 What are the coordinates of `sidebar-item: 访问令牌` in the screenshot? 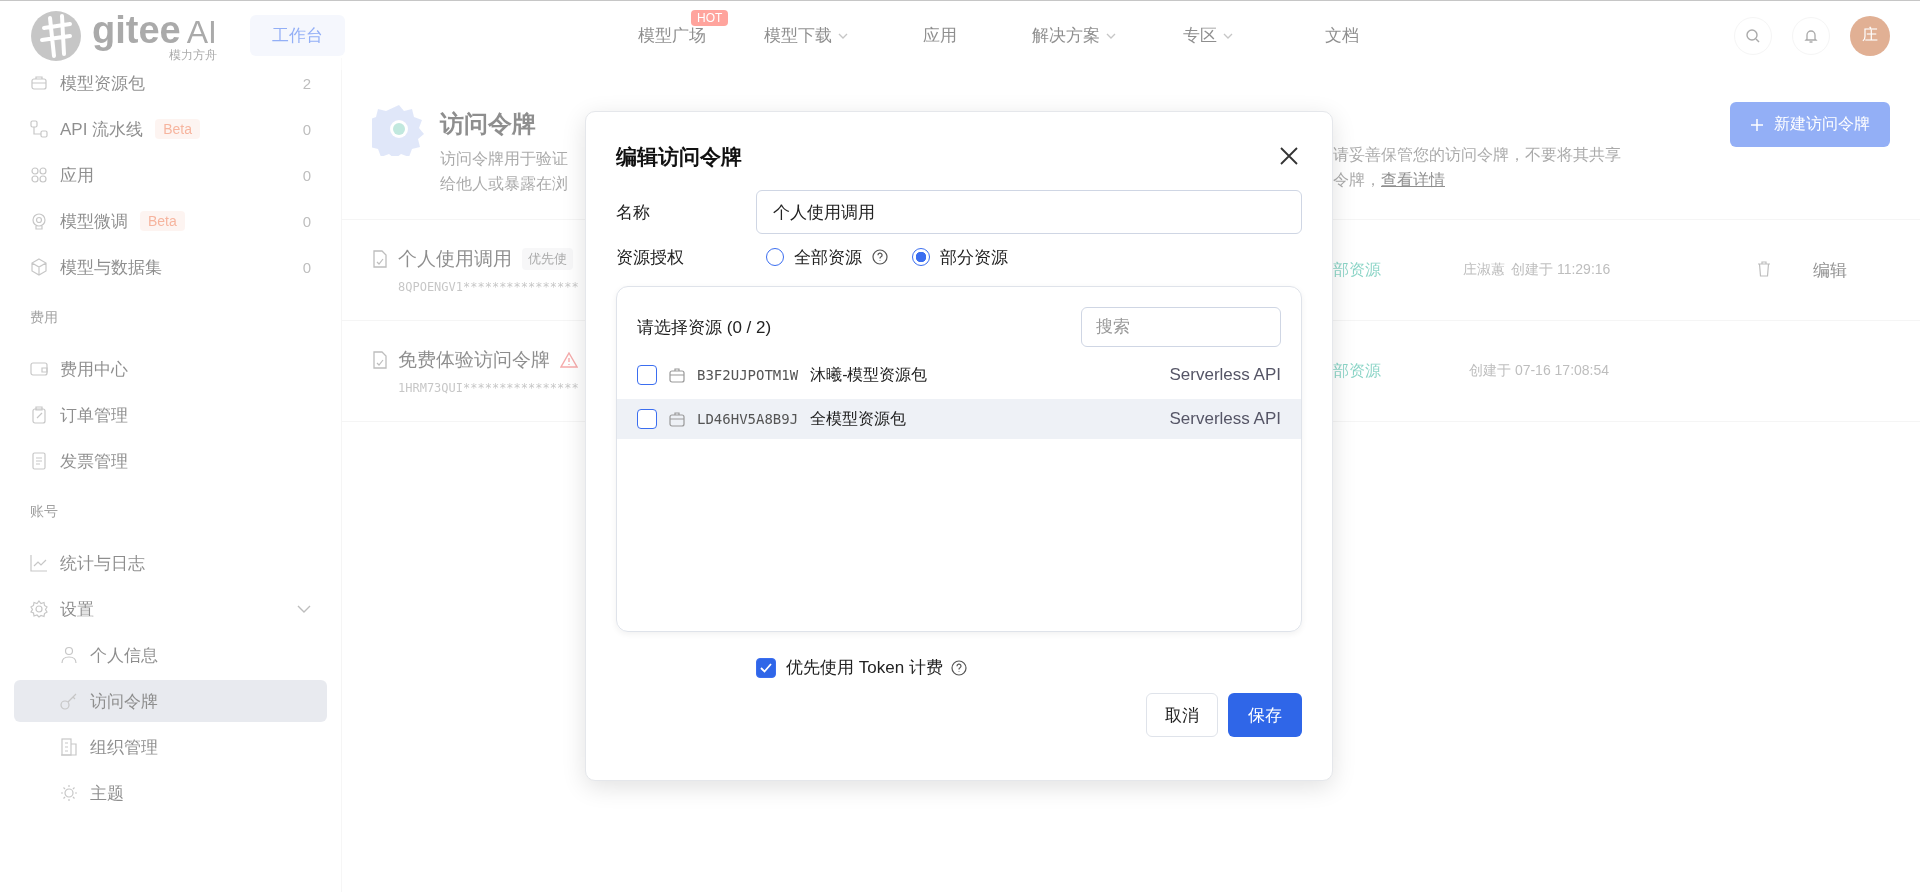 It's located at (170, 701).